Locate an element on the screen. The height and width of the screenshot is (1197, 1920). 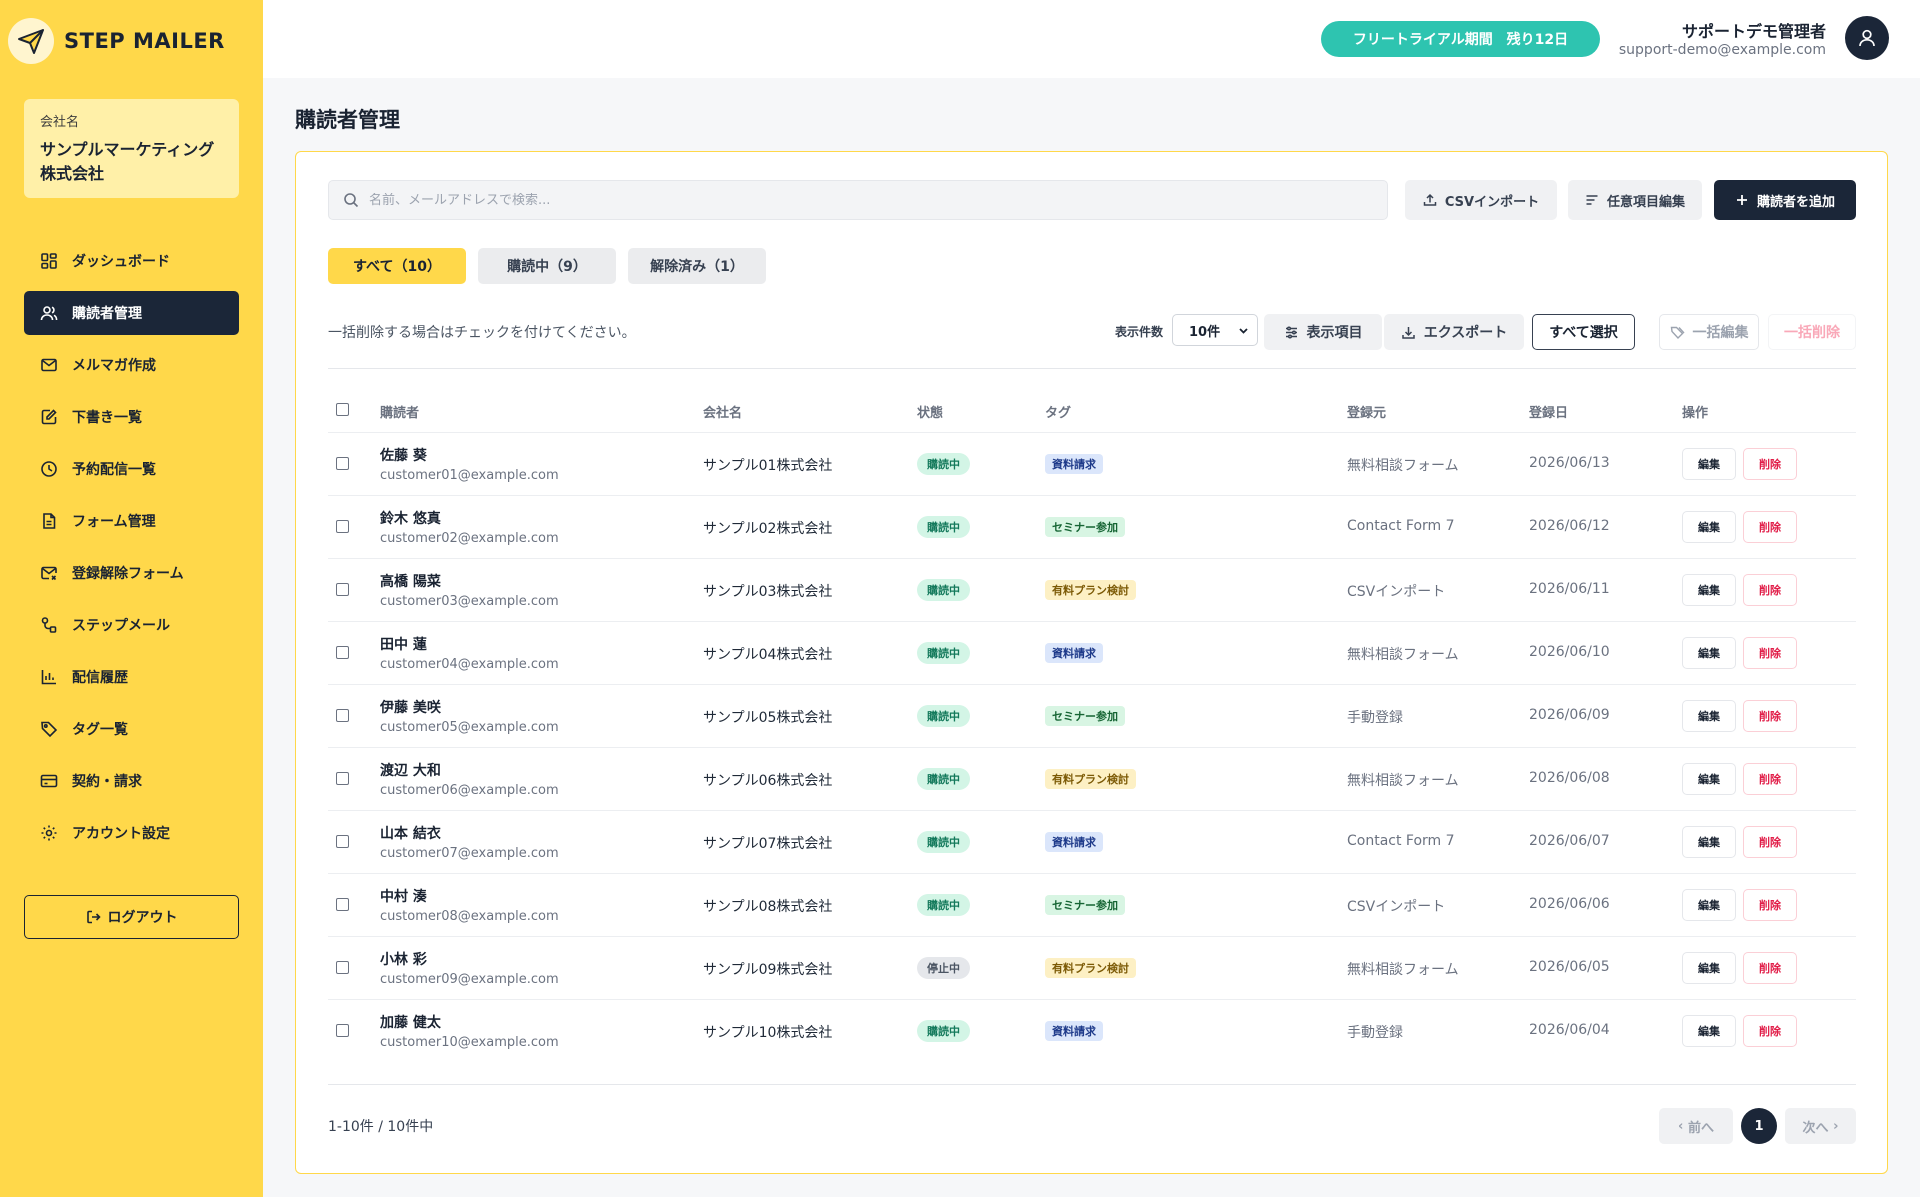
subscriber-name: 中村 湊 is located at coordinates (403, 896).